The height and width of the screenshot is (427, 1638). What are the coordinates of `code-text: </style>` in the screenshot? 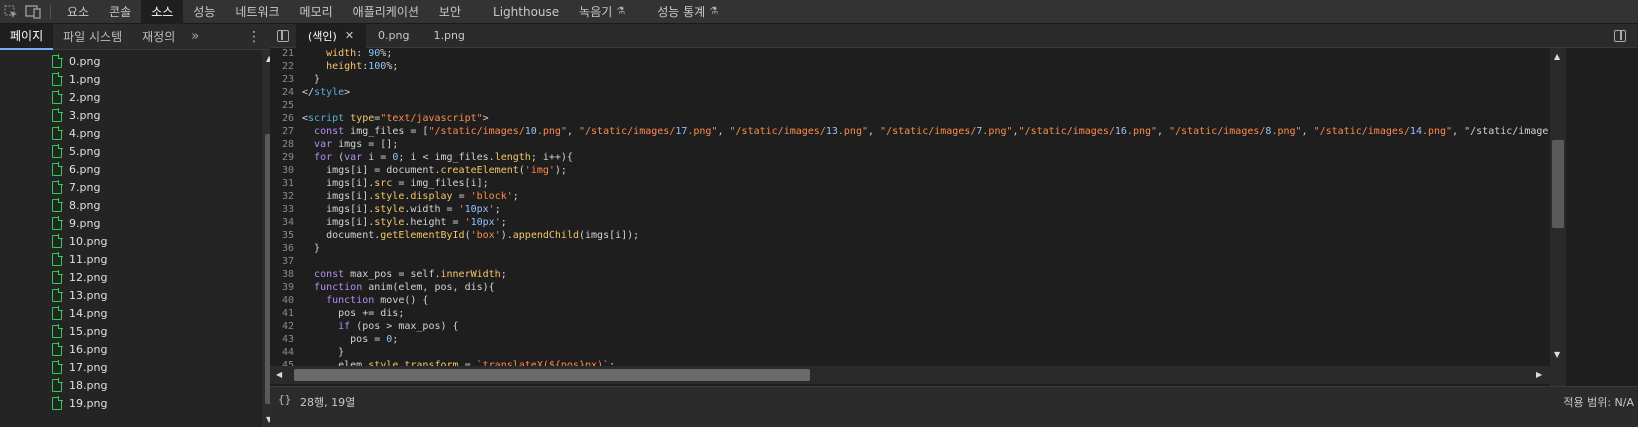 It's located at (326, 92).